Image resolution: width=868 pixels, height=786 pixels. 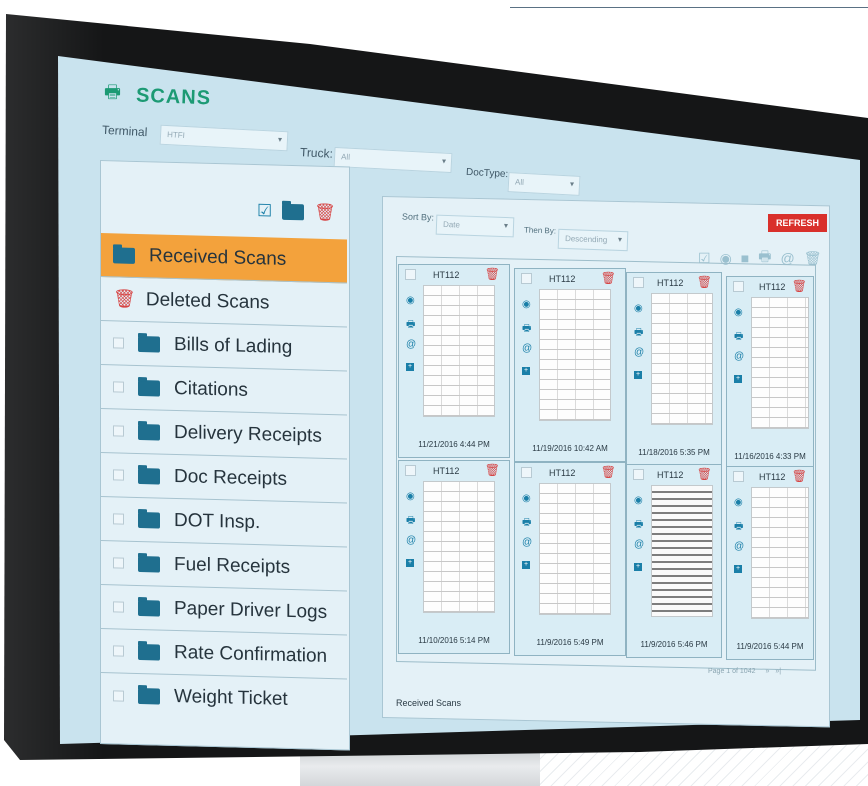 I want to click on scan-card: HT112 🗑 ◉ 🖶 @ + 11/18/2016 5:35 PM, so click(x=674, y=369).